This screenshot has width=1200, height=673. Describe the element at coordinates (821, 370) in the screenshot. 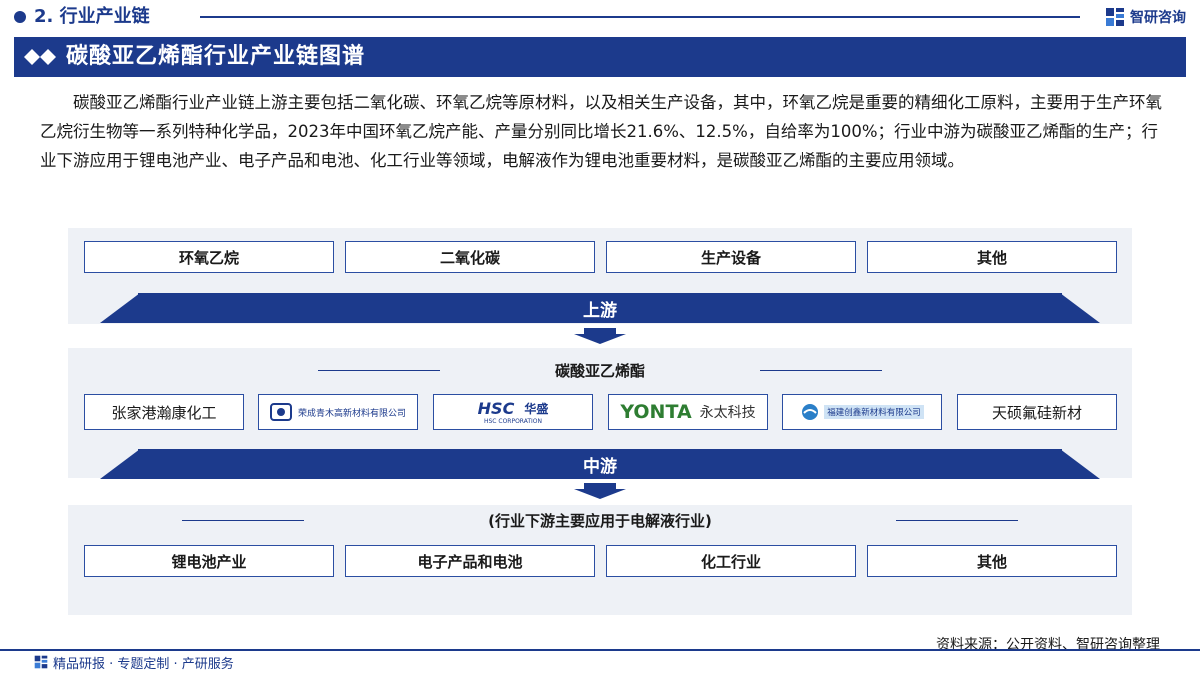

I see `midstream-right-rule` at that location.